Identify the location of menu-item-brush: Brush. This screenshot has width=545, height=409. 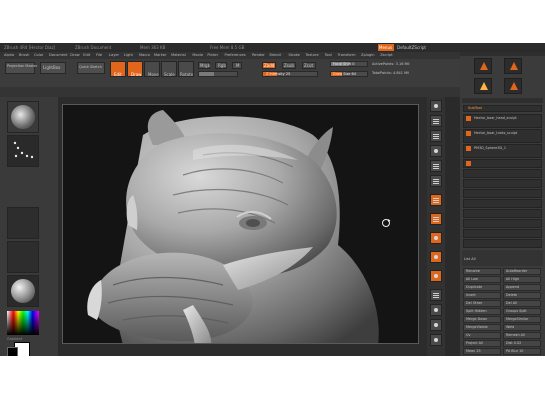
(24, 55).